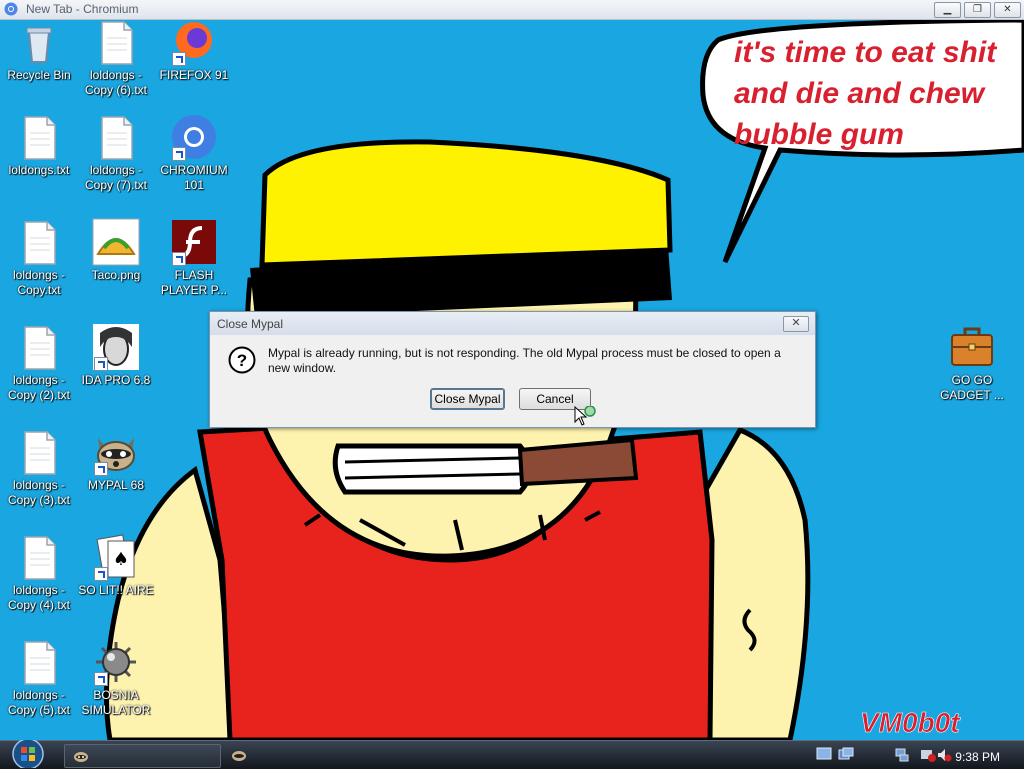 The image size is (1024, 769). Describe the element at coordinates (39, 42) in the screenshot. I see `recycle-bin-icon` at that location.